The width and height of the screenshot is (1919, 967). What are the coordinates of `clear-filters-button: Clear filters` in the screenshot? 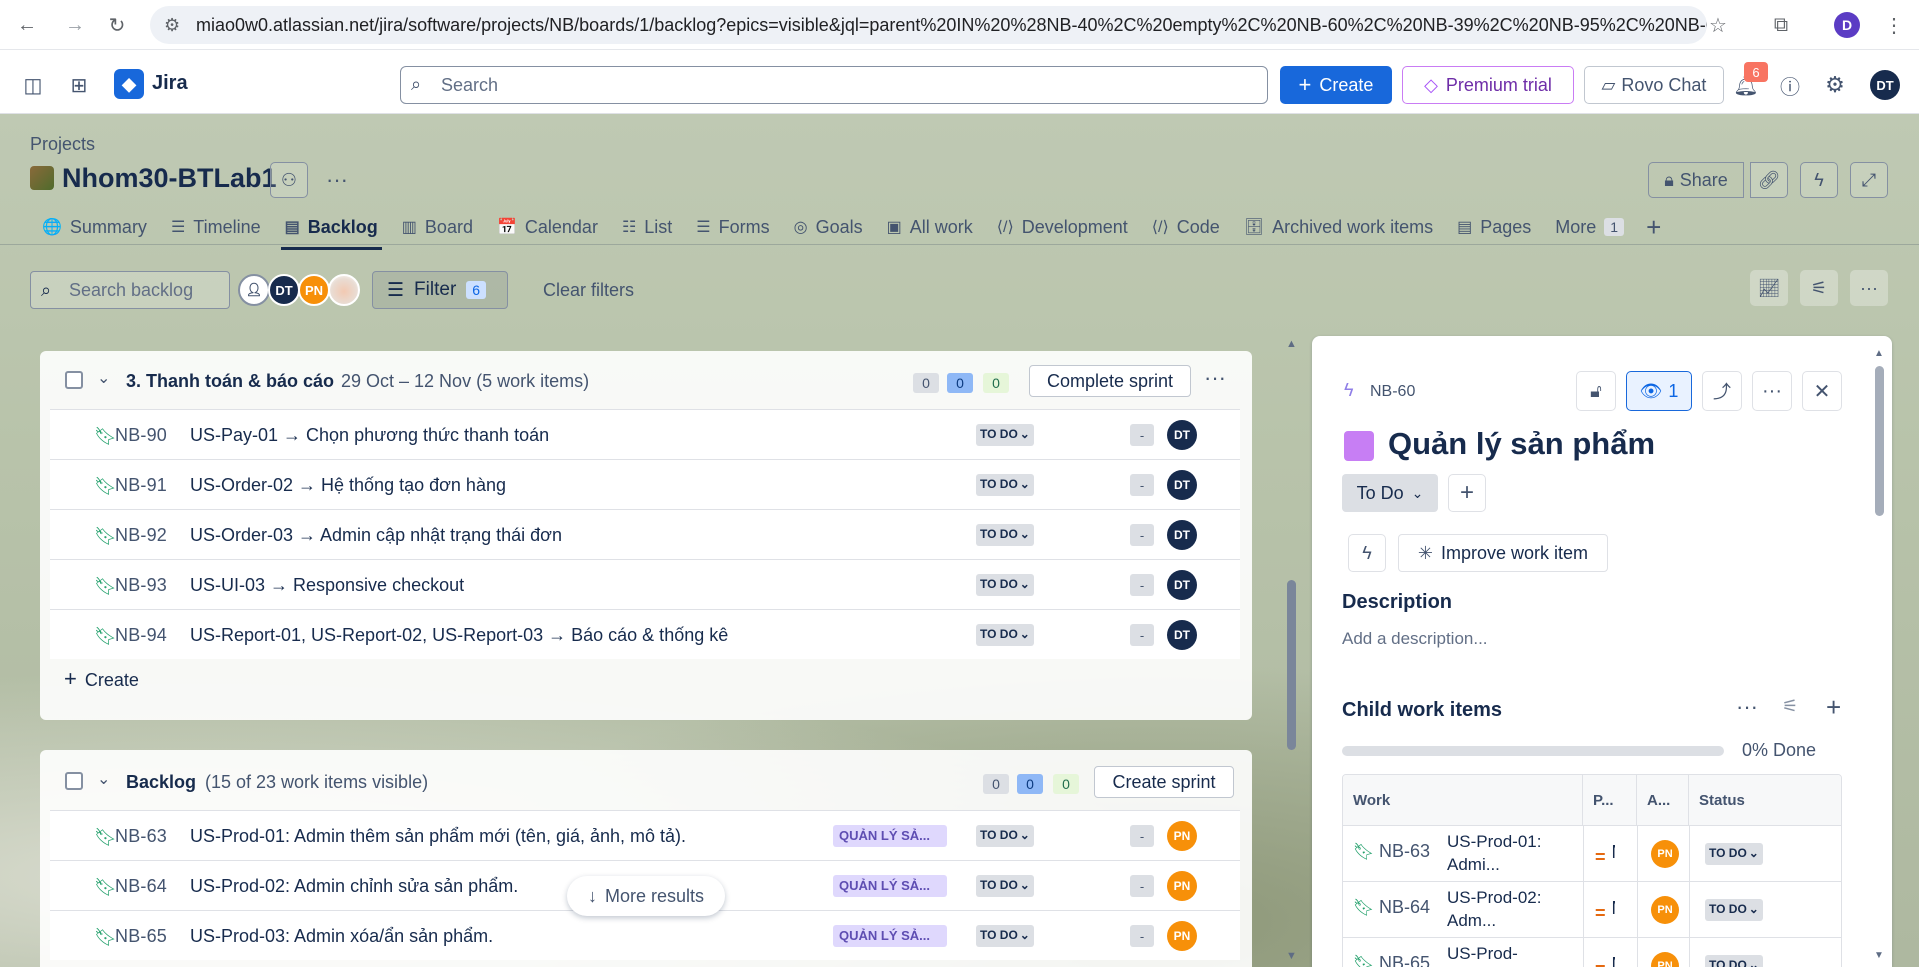 It's located at (588, 290).